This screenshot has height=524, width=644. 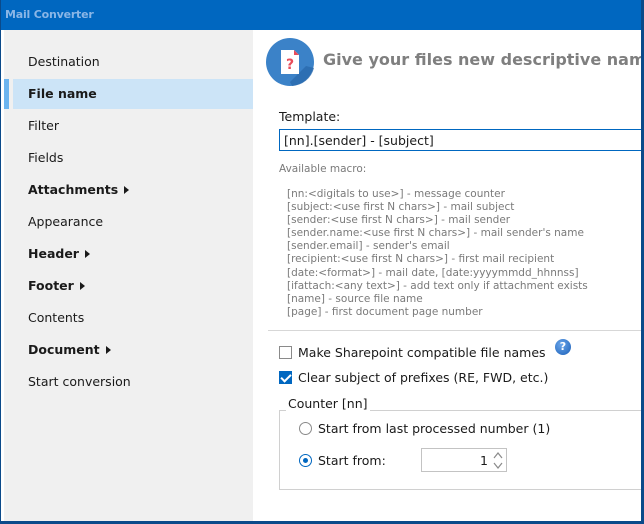 I want to click on sidebar-item-footer: Footer, so click(x=128, y=286).